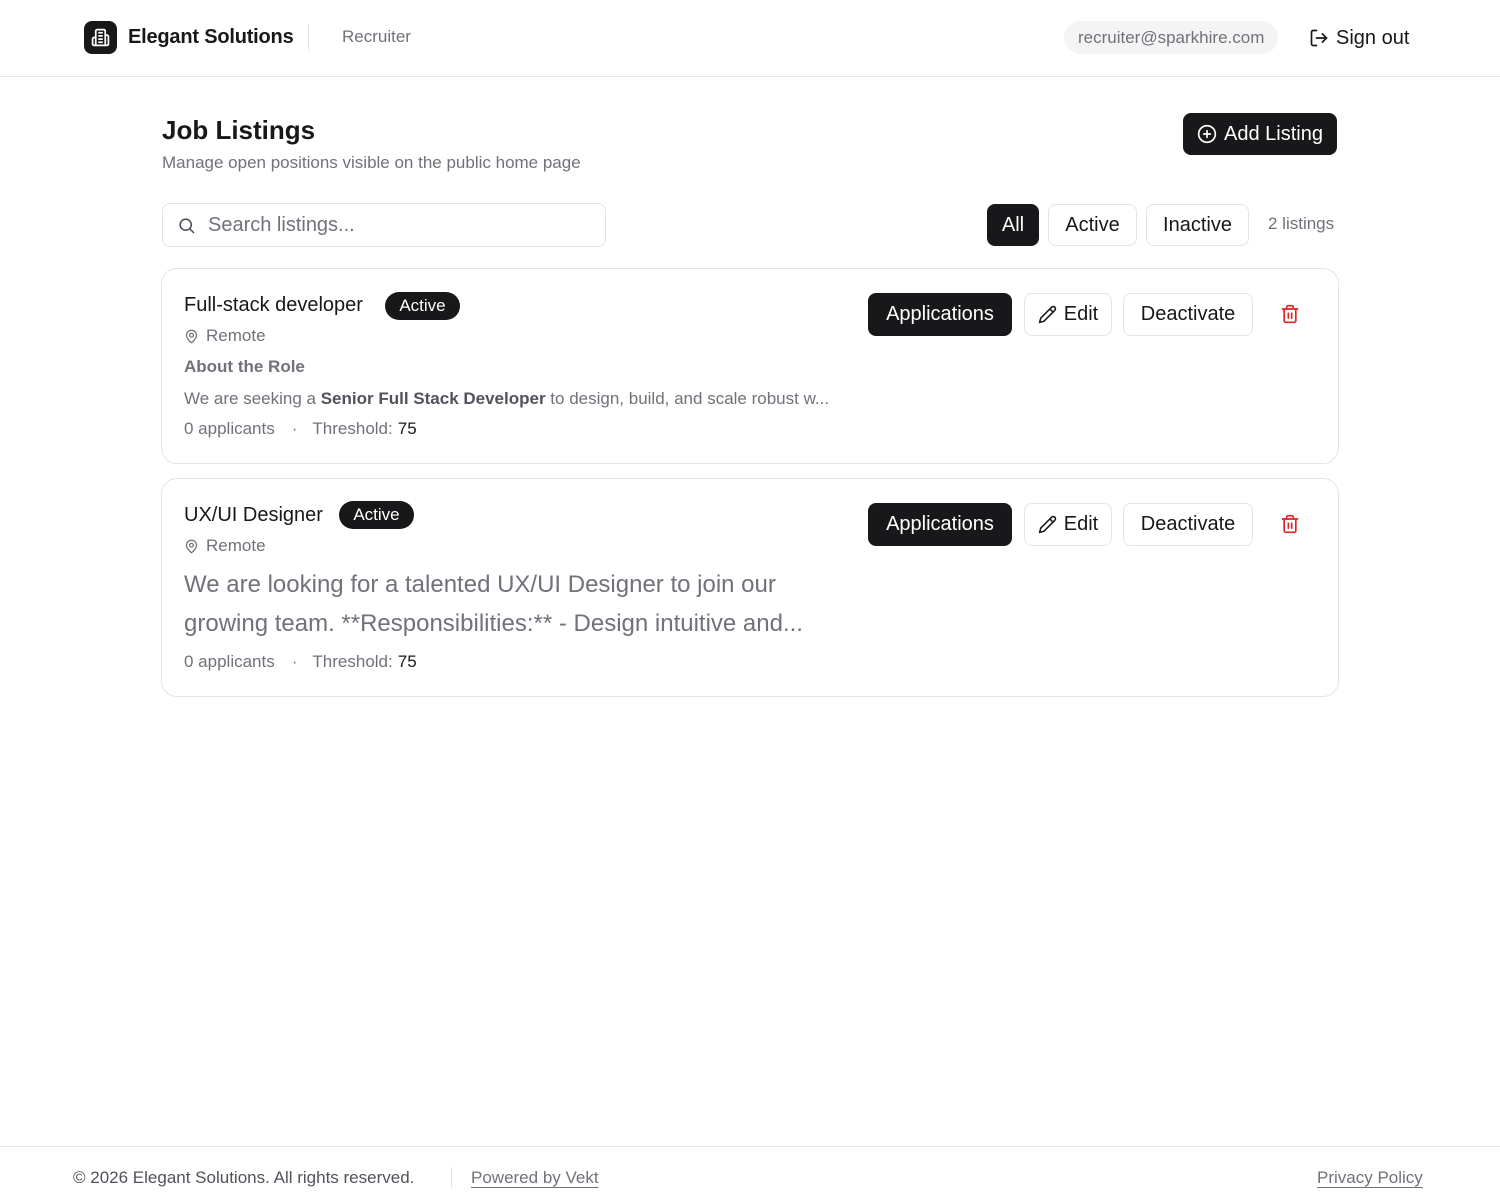  Describe the element at coordinates (252, 398) in the screenshot. I see `description-text: We are seeking a` at that location.